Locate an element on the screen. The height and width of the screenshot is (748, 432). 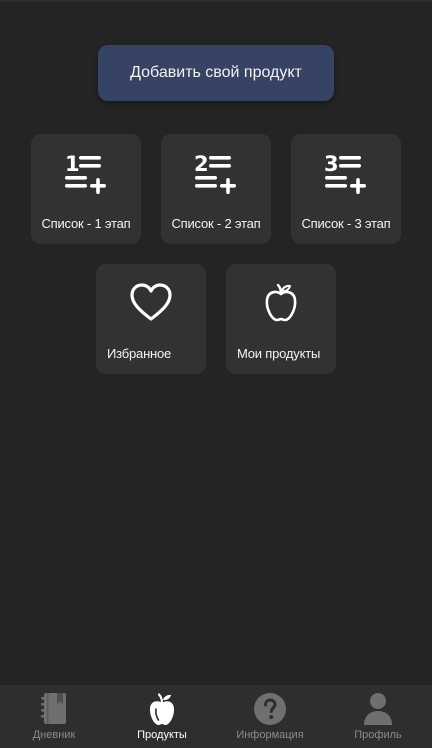
add-product-button-label: Добавить свой продукт is located at coordinates (216, 72).